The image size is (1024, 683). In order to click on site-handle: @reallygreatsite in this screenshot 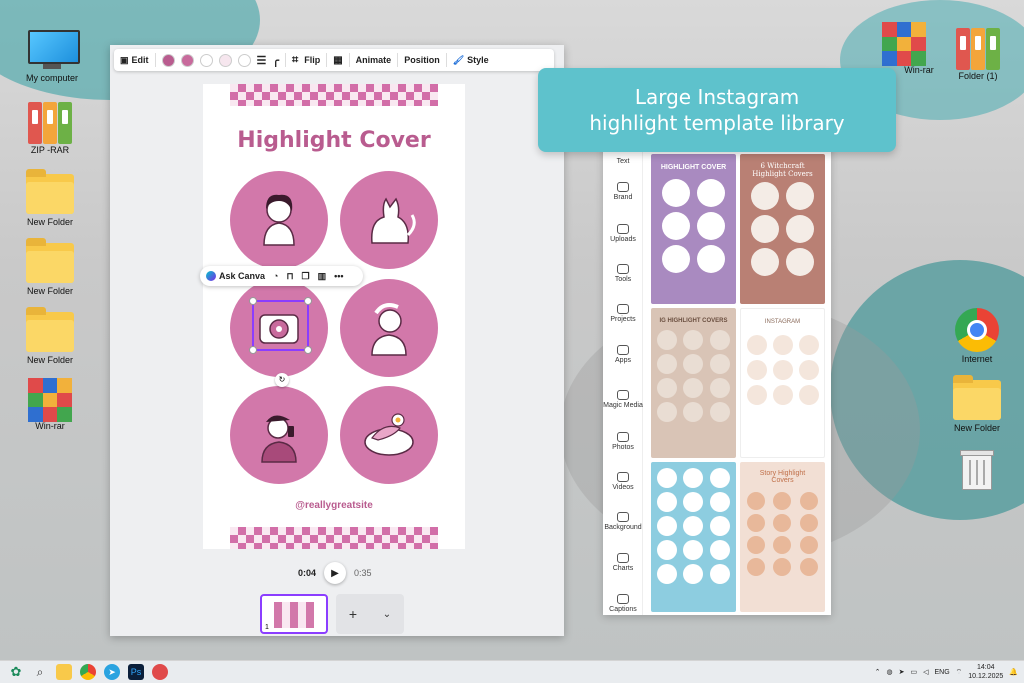, I will do `click(334, 505)`.